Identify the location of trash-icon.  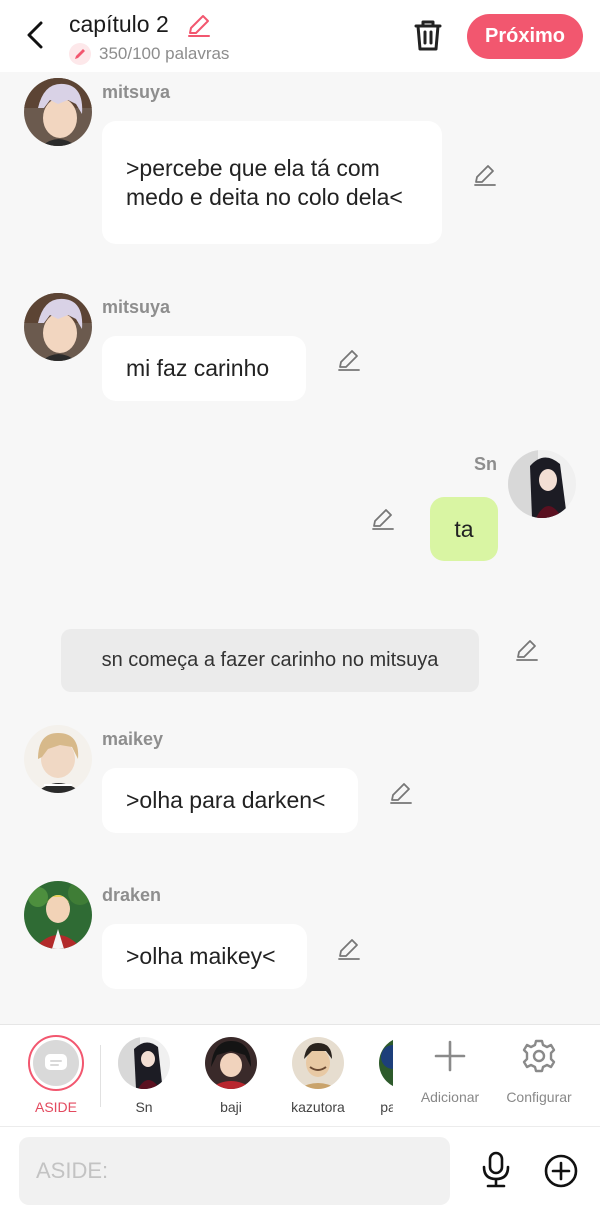
(428, 35).